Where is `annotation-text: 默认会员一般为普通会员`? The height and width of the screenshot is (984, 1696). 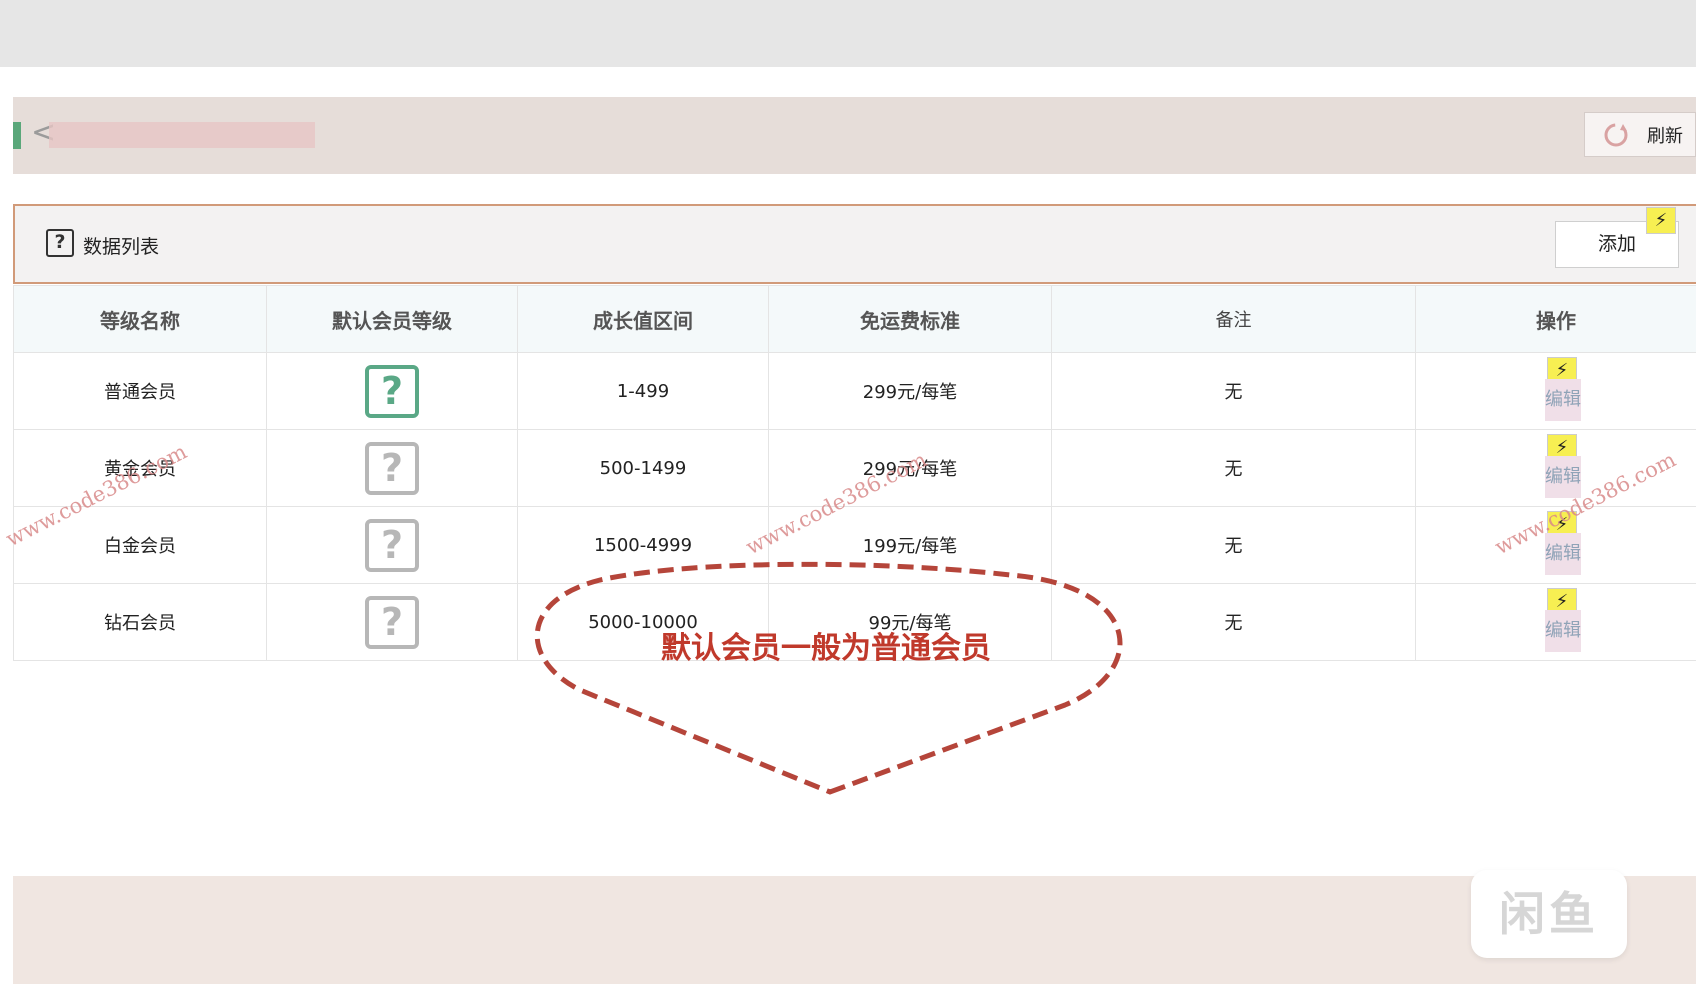 annotation-text: 默认会员一般为普通会员 is located at coordinates (826, 648).